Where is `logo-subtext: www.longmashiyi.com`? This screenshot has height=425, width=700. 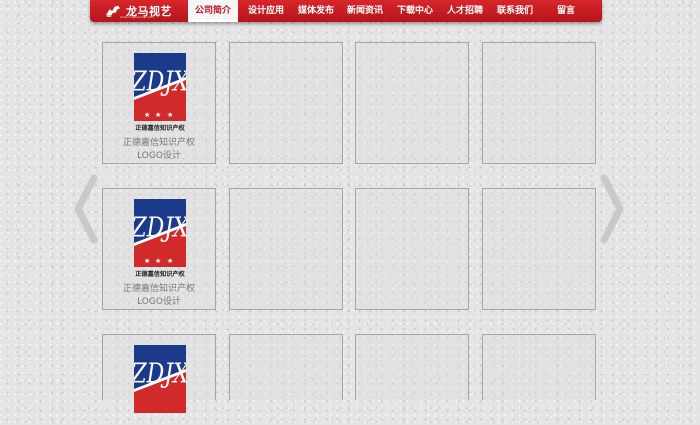 logo-subtext: www.longmashiyi.com is located at coordinates (137, 17).